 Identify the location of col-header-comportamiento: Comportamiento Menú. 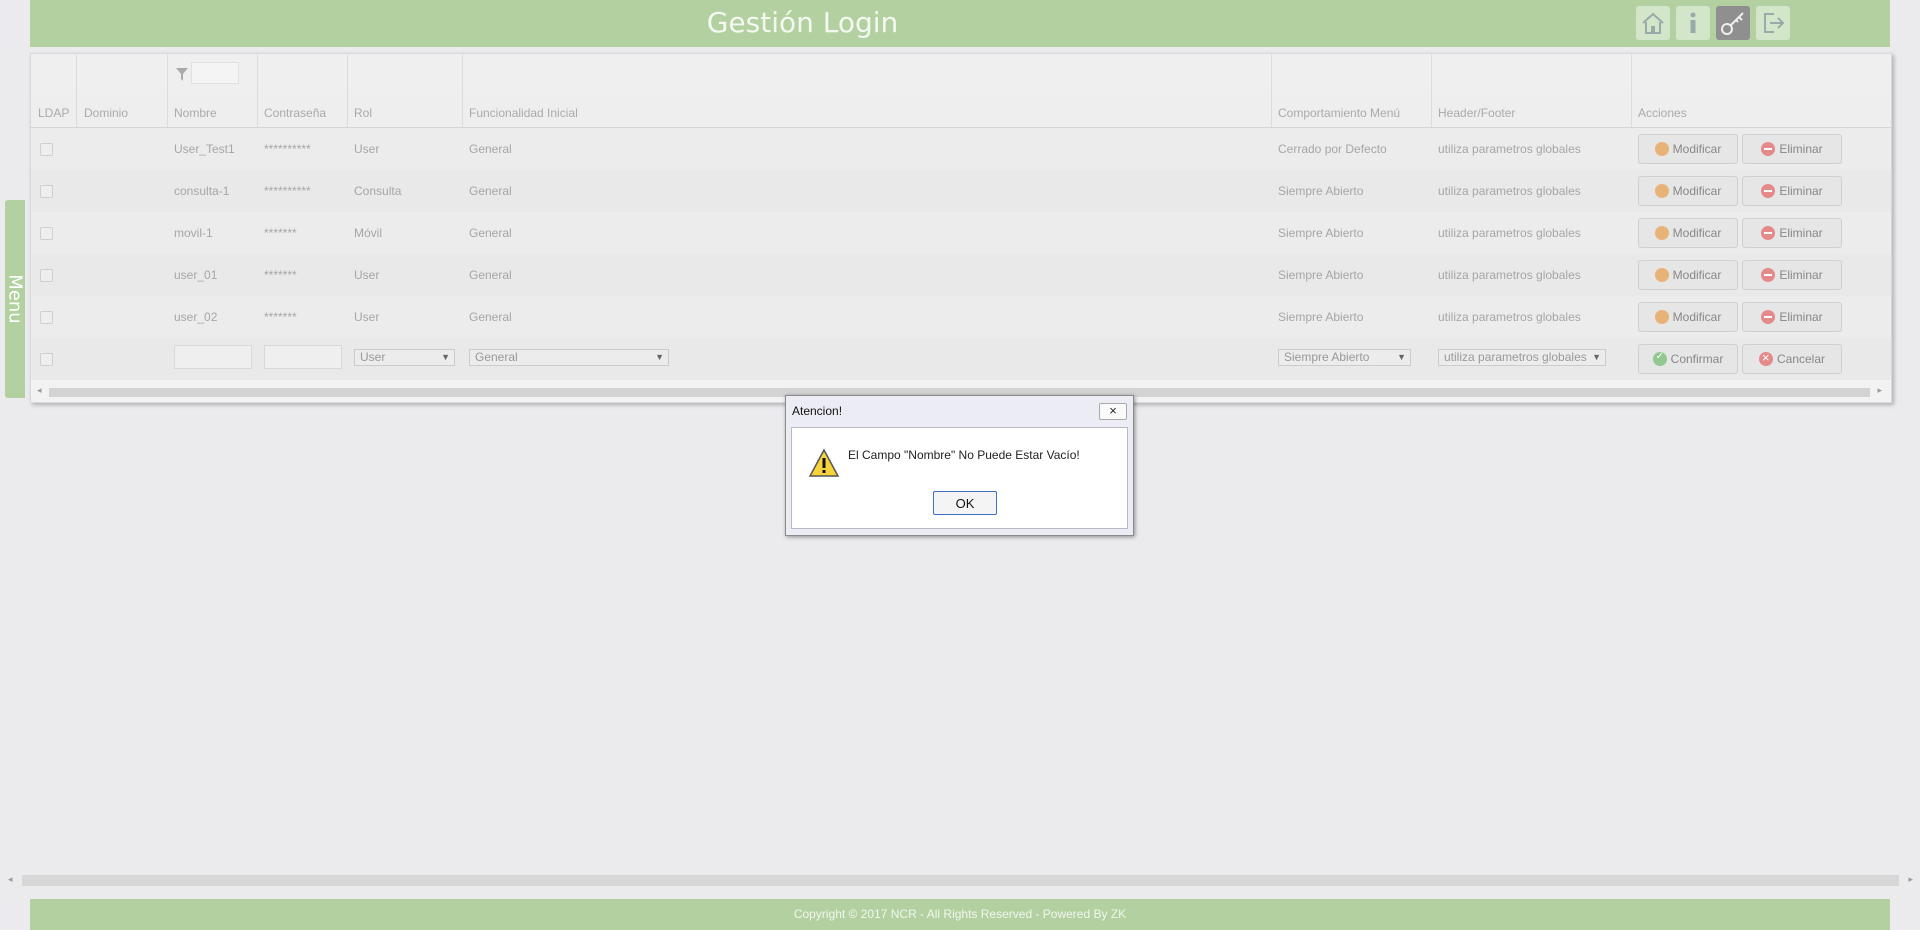
(1339, 113).